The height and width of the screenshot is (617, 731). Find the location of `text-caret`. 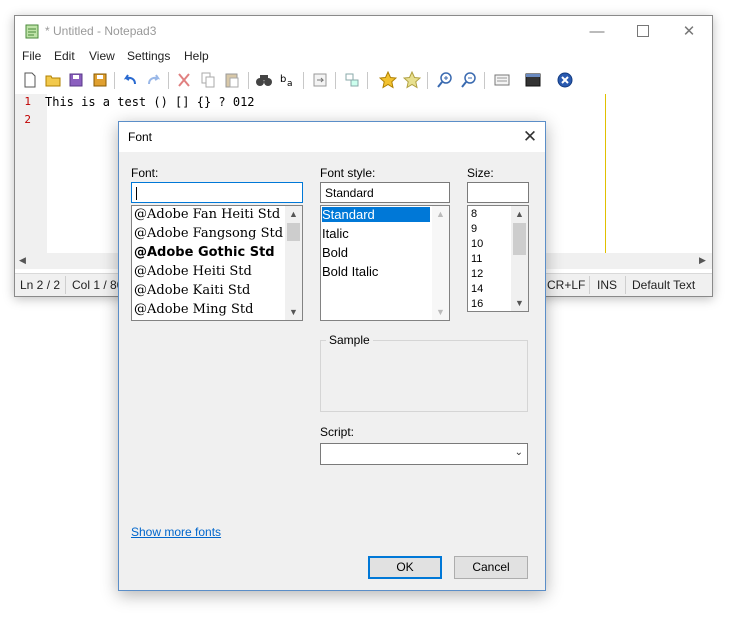

text-caret is located at coordinates (136, 194).